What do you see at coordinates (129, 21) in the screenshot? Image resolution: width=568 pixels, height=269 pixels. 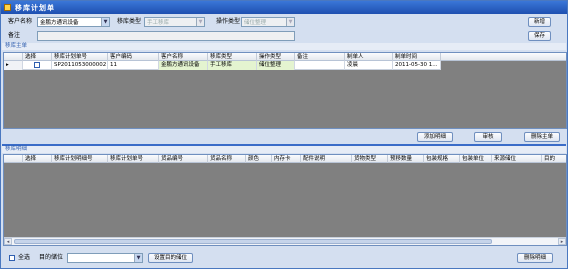 I see `move-type-label: 移库类型` at bounding box center [129, 21].